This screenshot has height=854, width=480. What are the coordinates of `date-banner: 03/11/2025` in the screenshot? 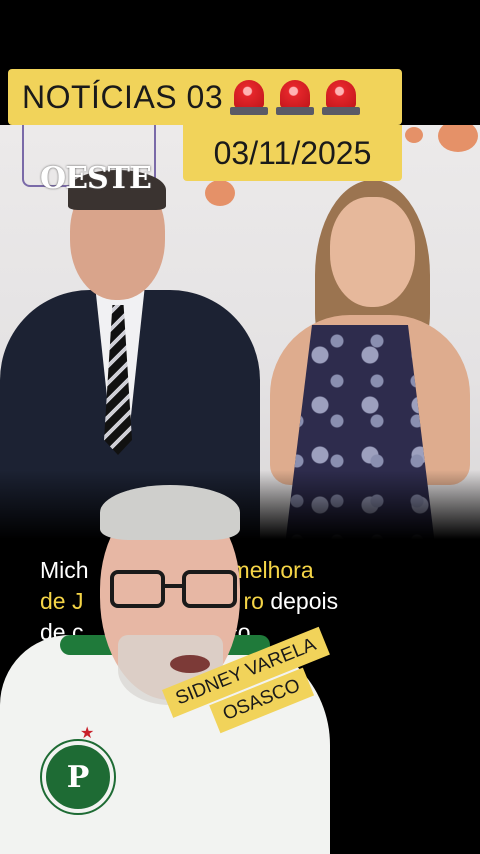 It's located at (292, 153).